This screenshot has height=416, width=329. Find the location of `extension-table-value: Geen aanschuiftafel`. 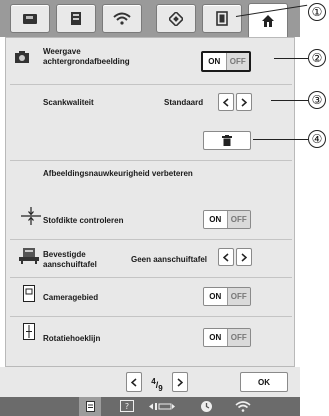

extension-table-value: Geen aanschuiftafel is located at coordinates (169, 259).